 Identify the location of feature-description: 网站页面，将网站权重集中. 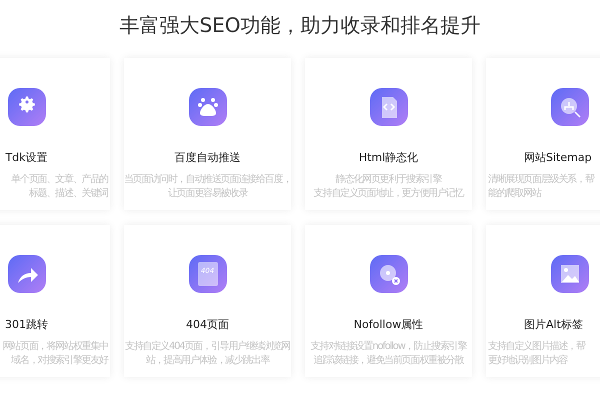
(55, 347).